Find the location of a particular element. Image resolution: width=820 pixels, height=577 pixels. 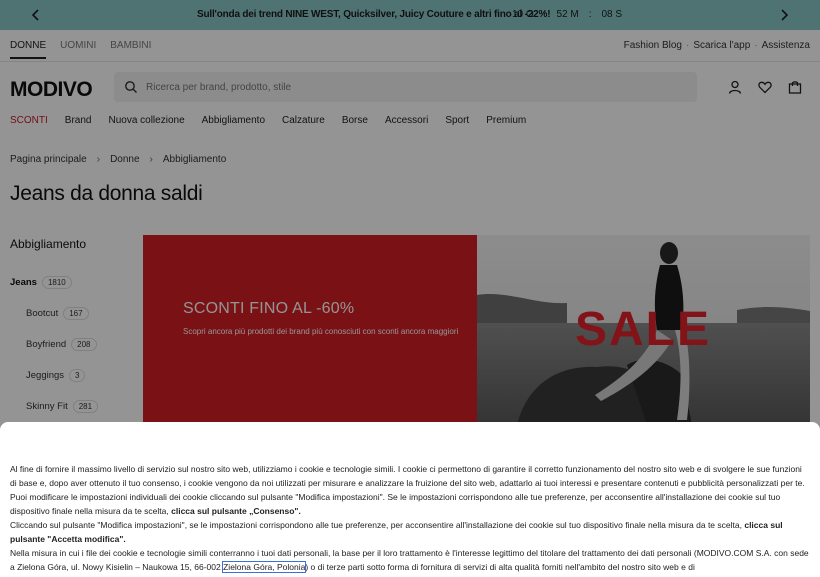

header-icons is located at coordinates (765, 87).